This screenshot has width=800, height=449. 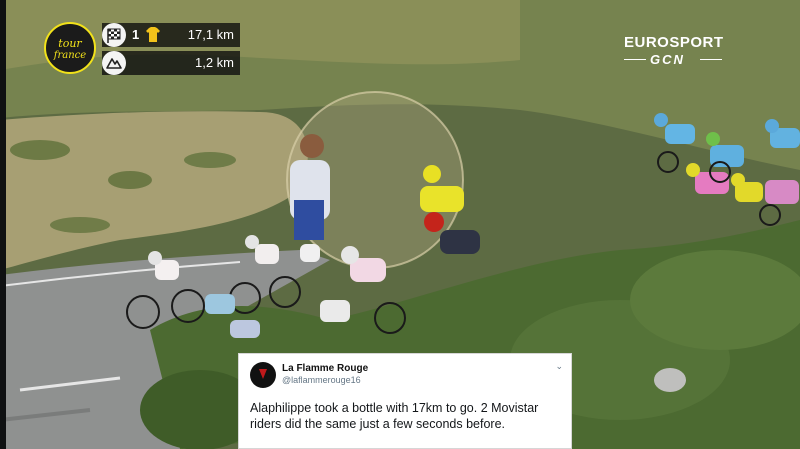 I want to click on logo-rule-right, so click(x=711, y=59).